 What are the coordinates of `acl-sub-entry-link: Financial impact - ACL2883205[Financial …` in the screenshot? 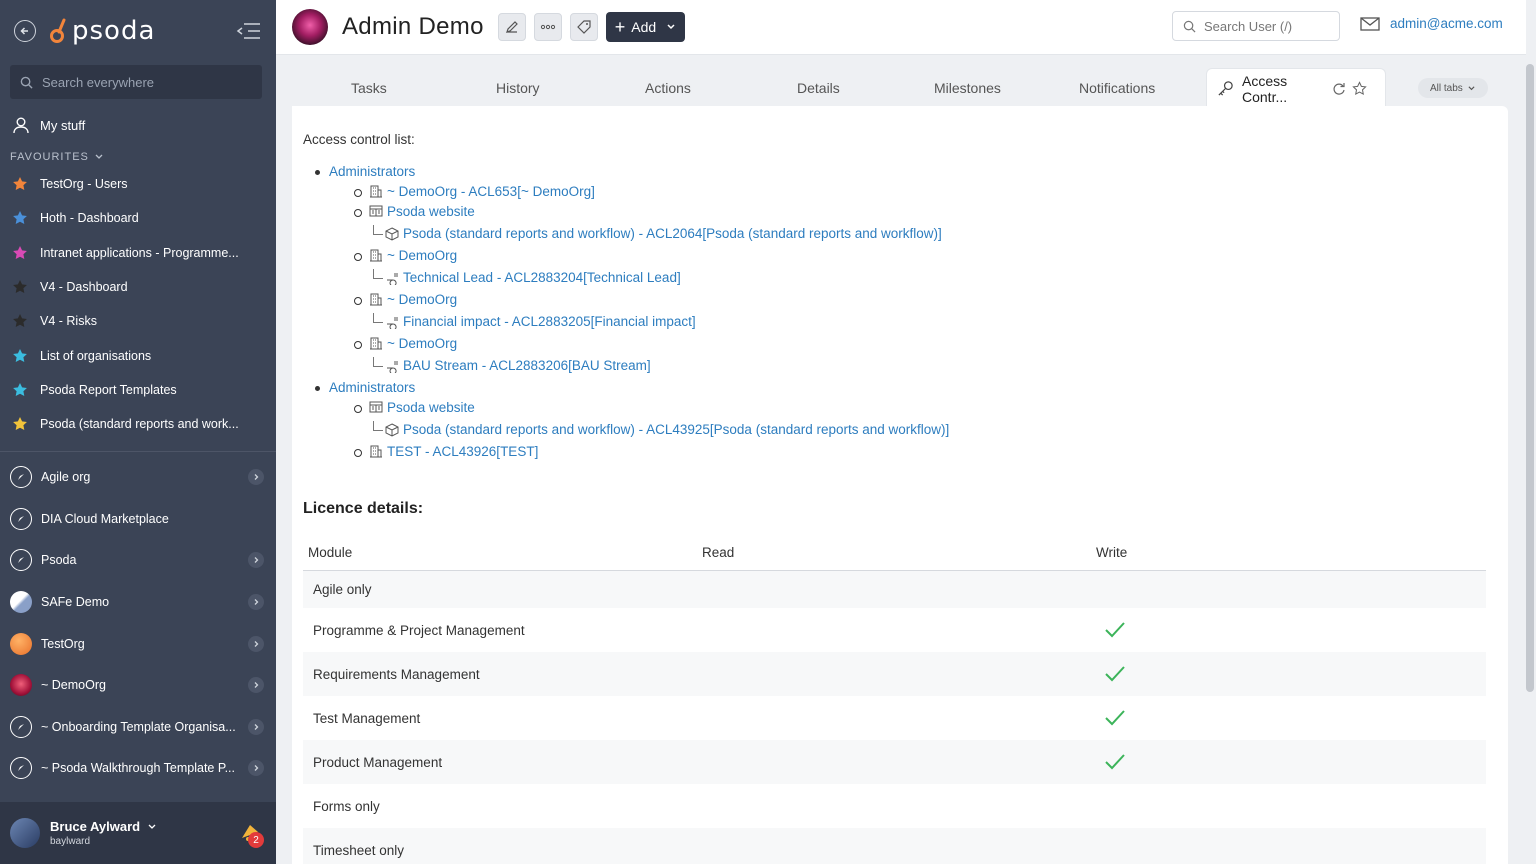 It's located at (549, 322).